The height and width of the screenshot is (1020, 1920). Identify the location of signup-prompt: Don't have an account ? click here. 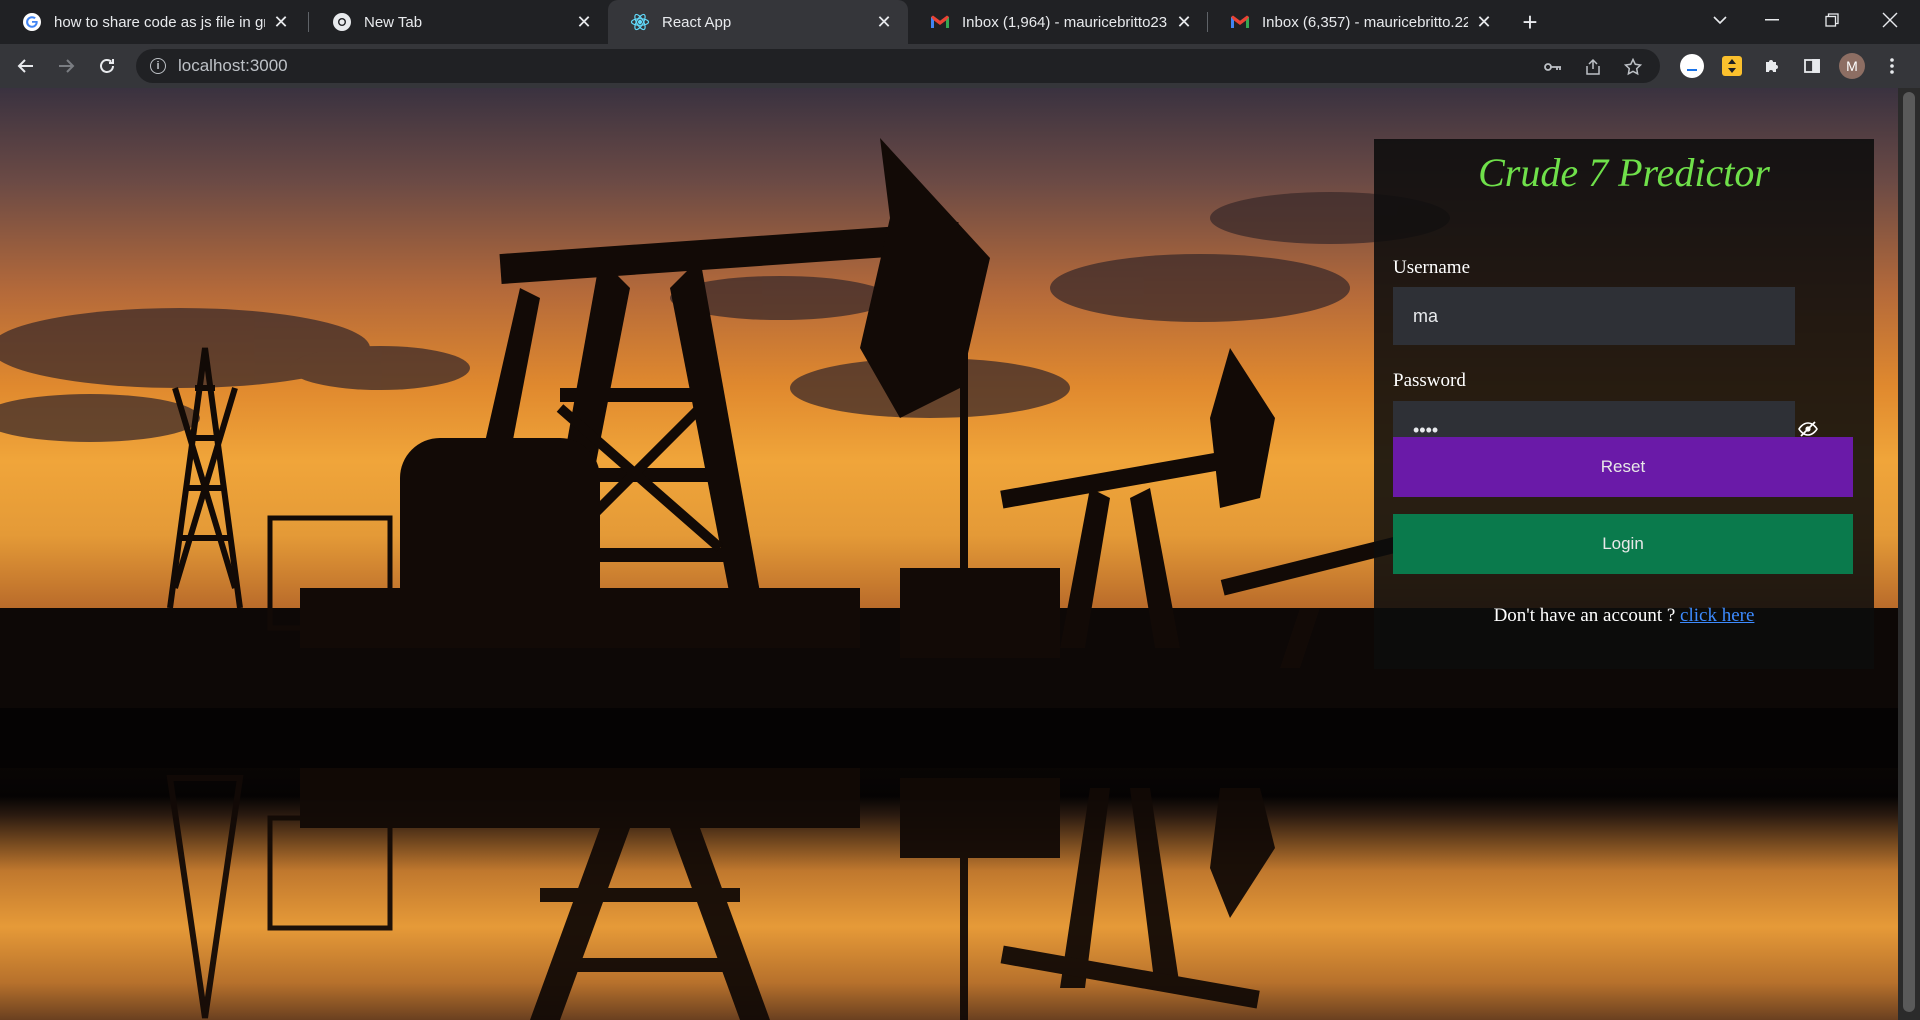
(1624, 616).